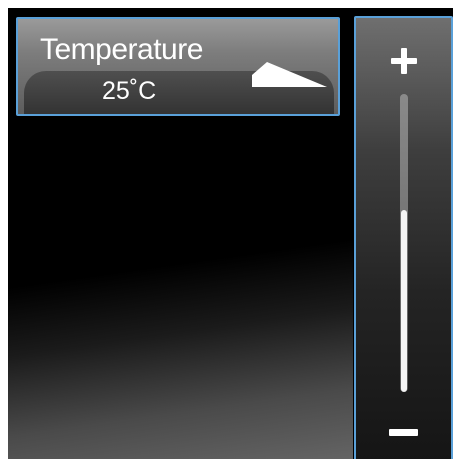  Describe the element at coordinates (404, 432) in the screenshot. I see `minus-icon` at that location.